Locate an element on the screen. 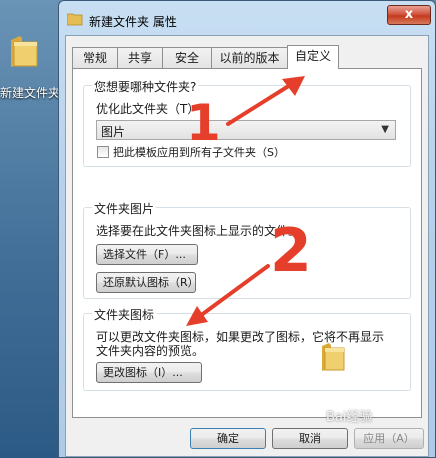 This screenshot has width=436, height=458. apply-template-checkbox is located at coordinates (103, 152).